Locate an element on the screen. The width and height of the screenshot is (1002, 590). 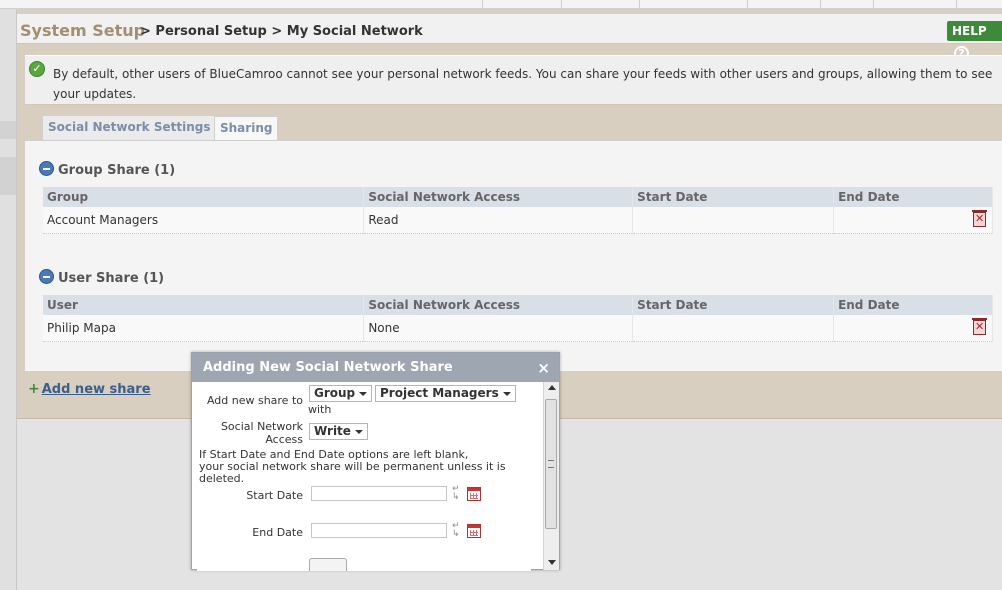
group-share-header: Group Share (1) is located at coordinates (107, 169).